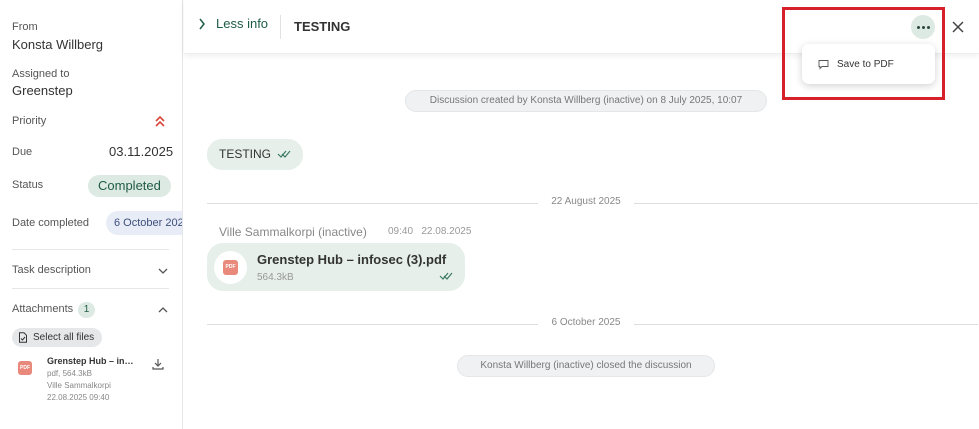 The image size is (979, 429). I want to click on file-name: Grenstep Hub – infosec (3).pdf, so click(351, 259).